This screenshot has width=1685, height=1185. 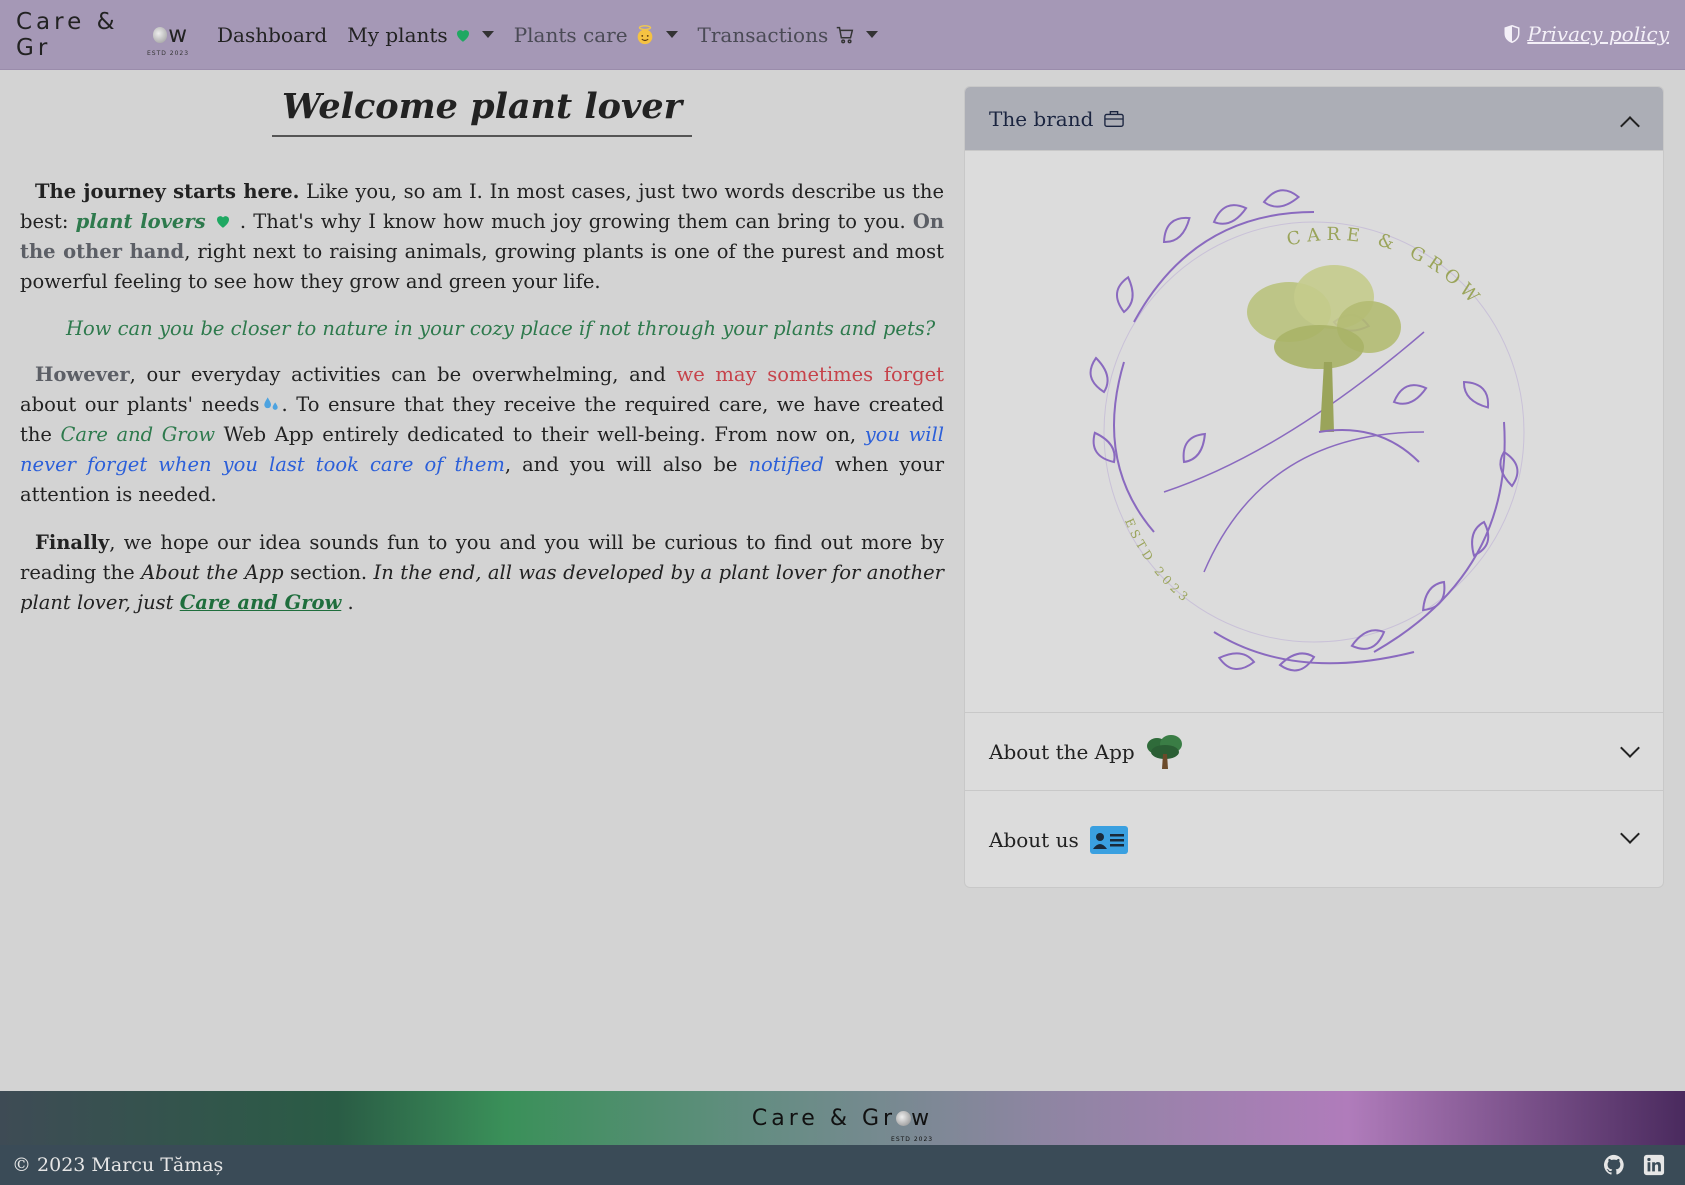 What do you see at coordinates (82, 374) in the screenshot?
I see `however-text: However` at bounding box center [82, 374].